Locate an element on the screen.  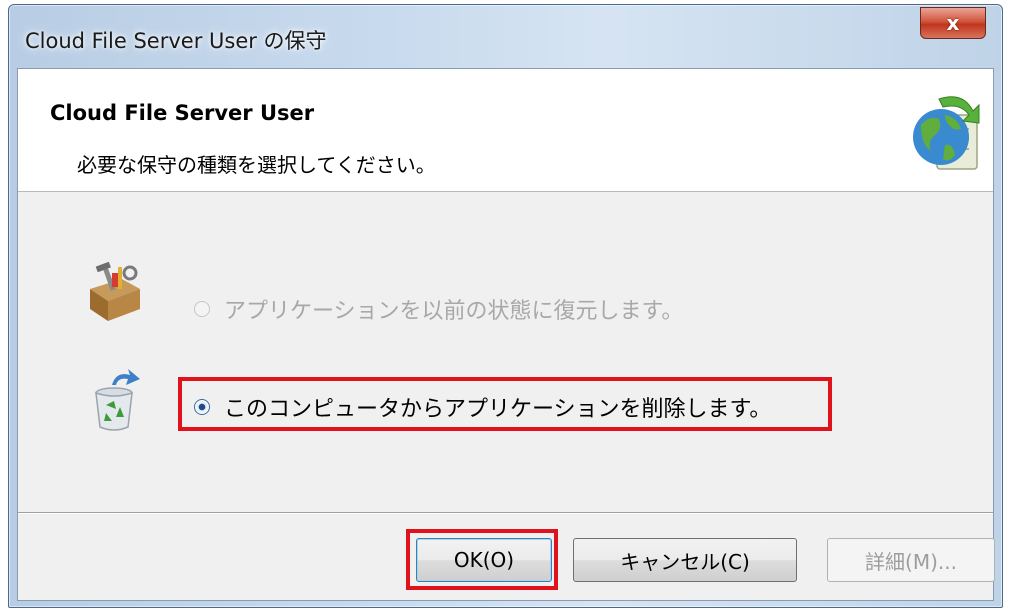
cancel-button: キャンセル(C) is located at coordinates (685, 560).